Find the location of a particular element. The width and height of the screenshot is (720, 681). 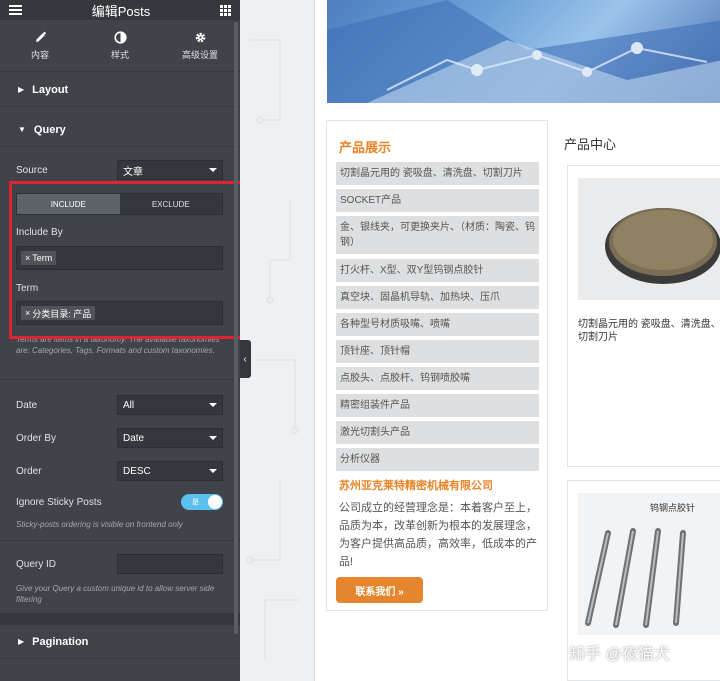

tab-content: 内容 is located at coordinates (40, 45).